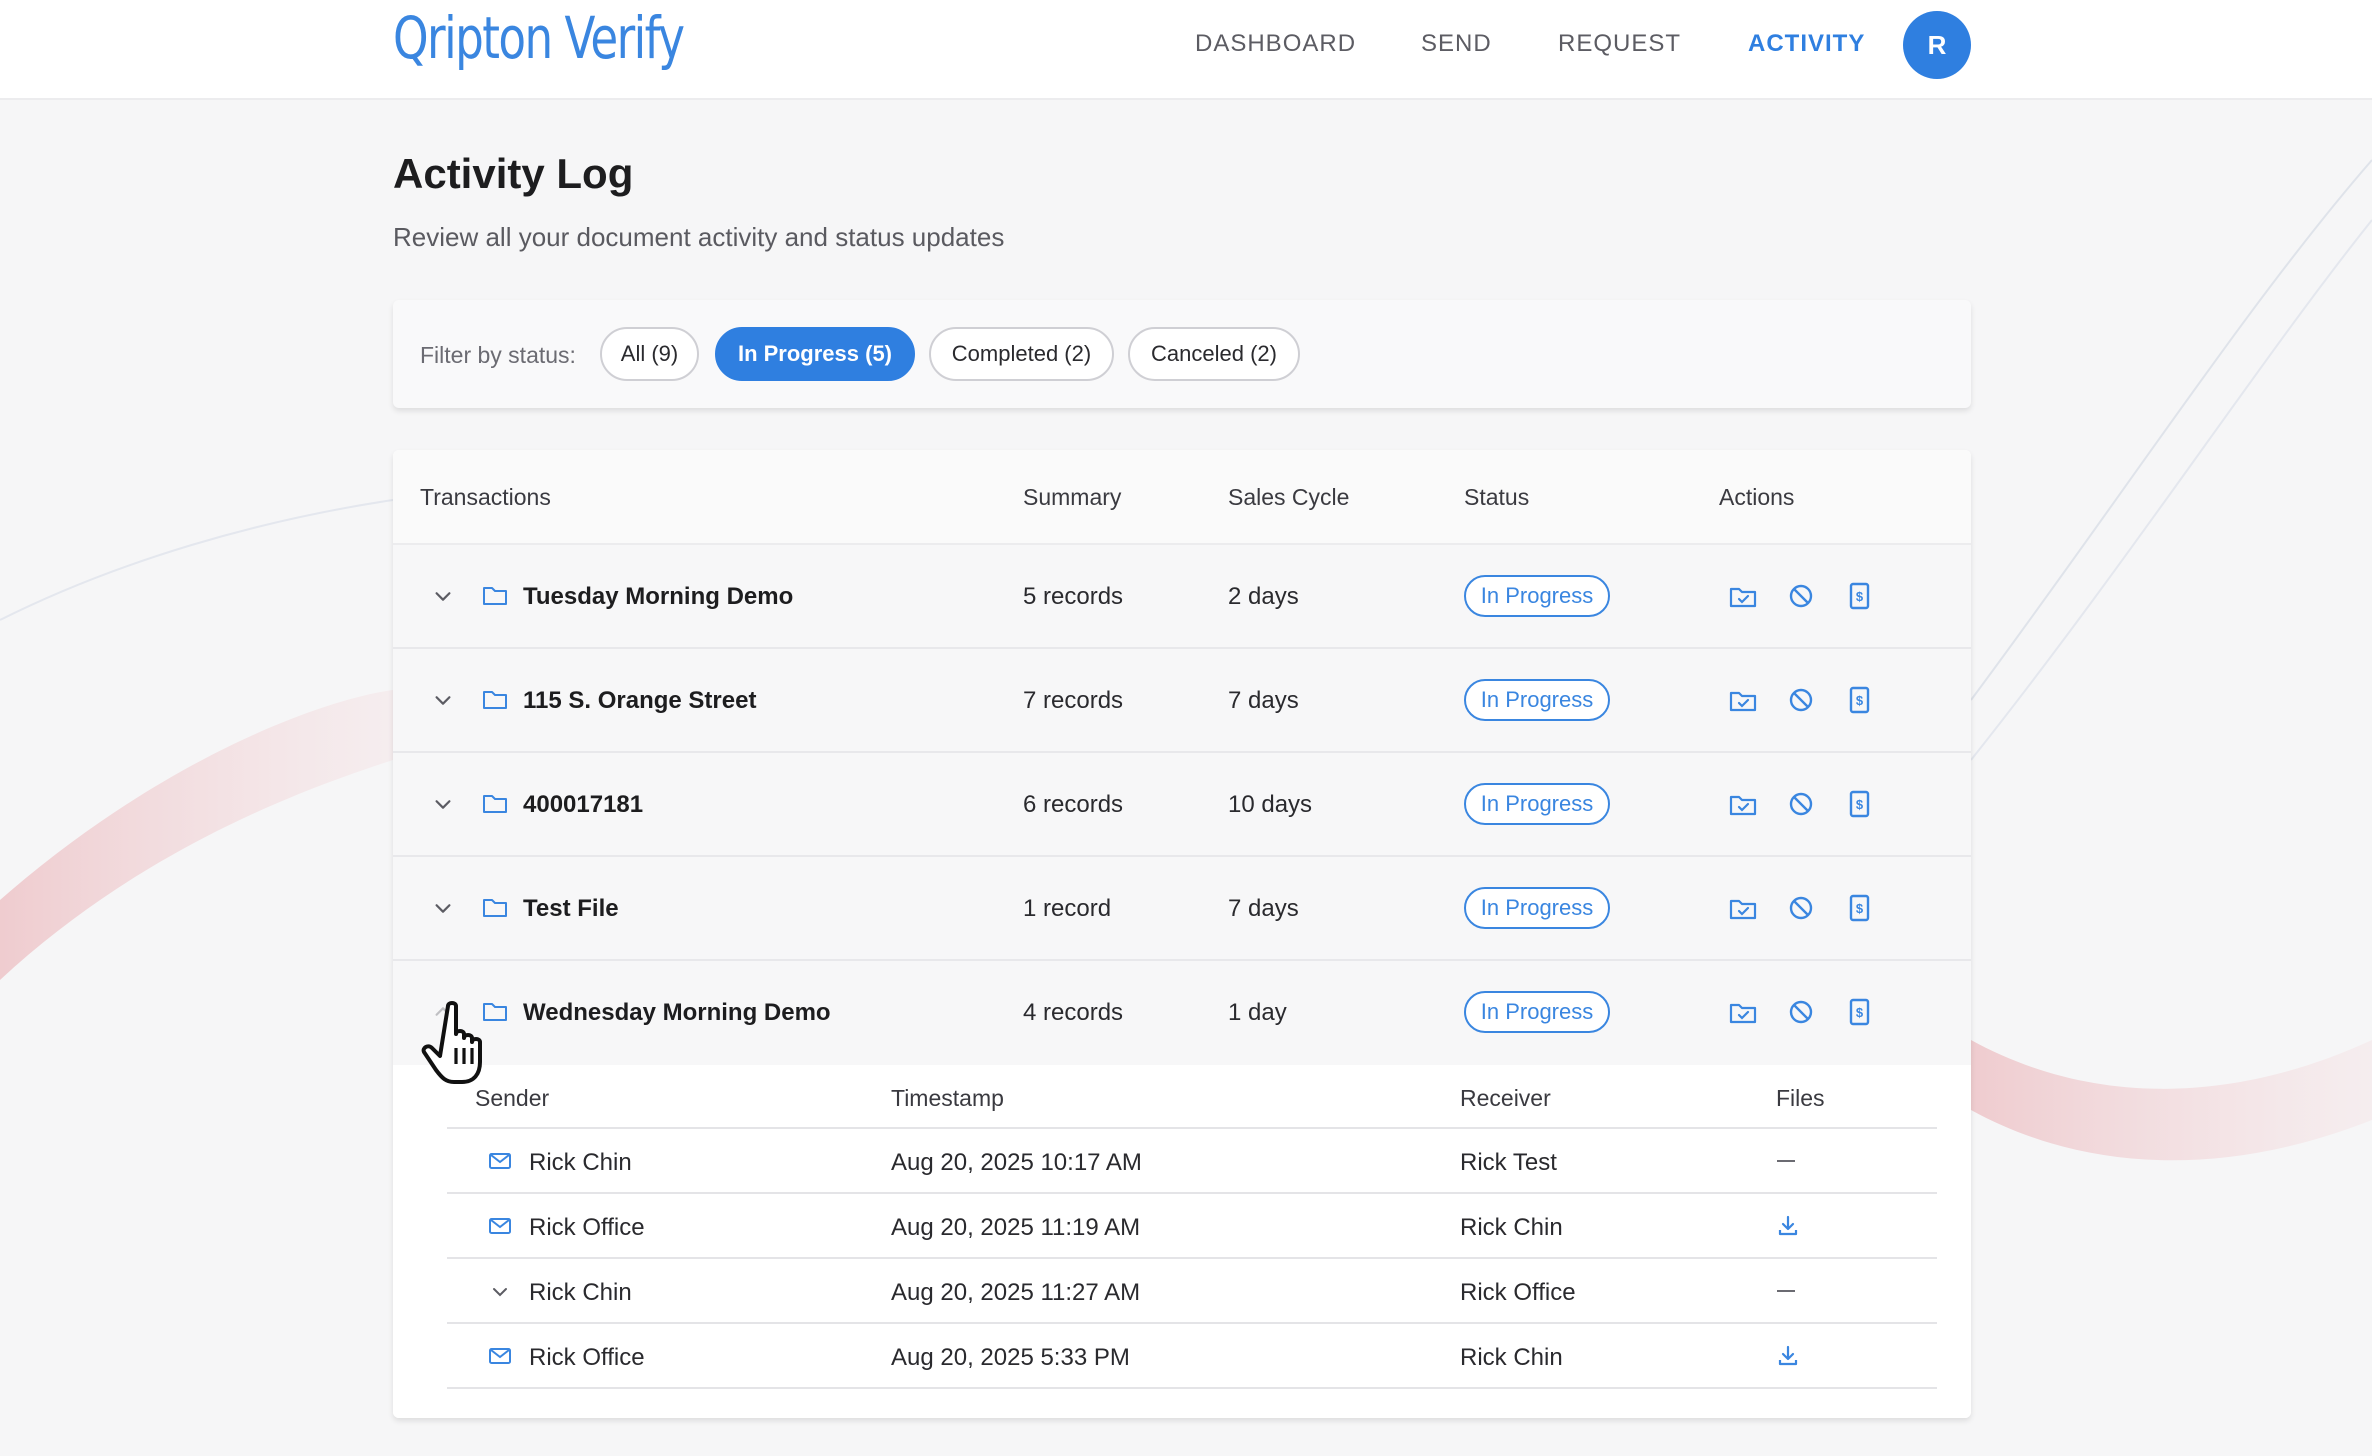  Describe the element at coordinates (815, 354) in the screenshot. I see `filter-chip-in-progress: In Progress (5)` at that location.